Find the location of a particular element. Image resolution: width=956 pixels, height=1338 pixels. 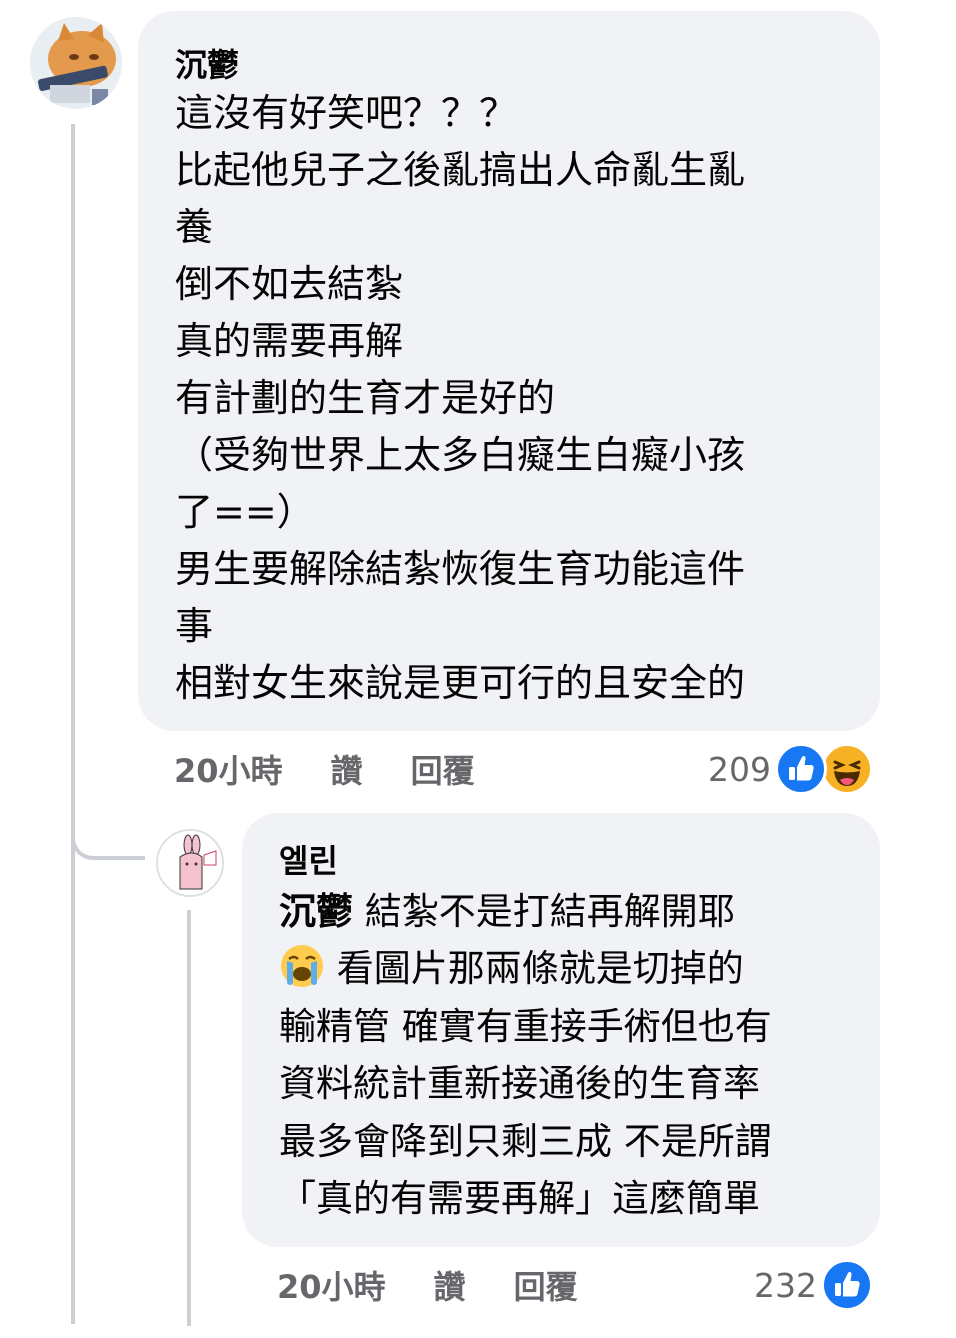

cat-avatar-icon is located at coordinates (76, 63).